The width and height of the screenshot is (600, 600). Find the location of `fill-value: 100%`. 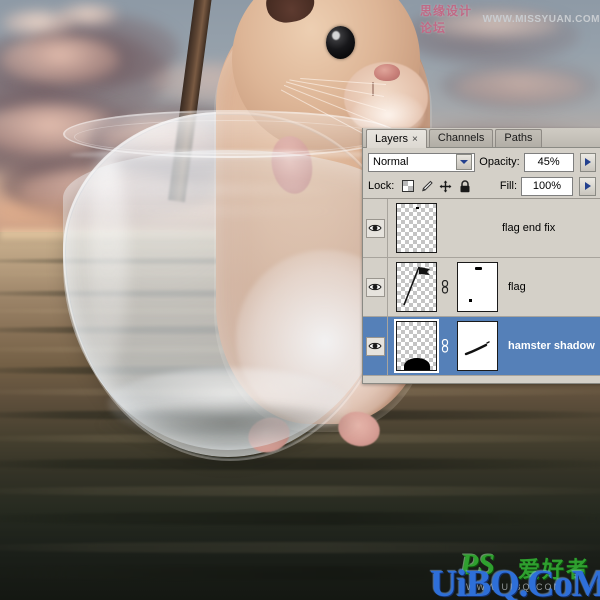

fill-value: 100% is located at coordinates (547, 186).